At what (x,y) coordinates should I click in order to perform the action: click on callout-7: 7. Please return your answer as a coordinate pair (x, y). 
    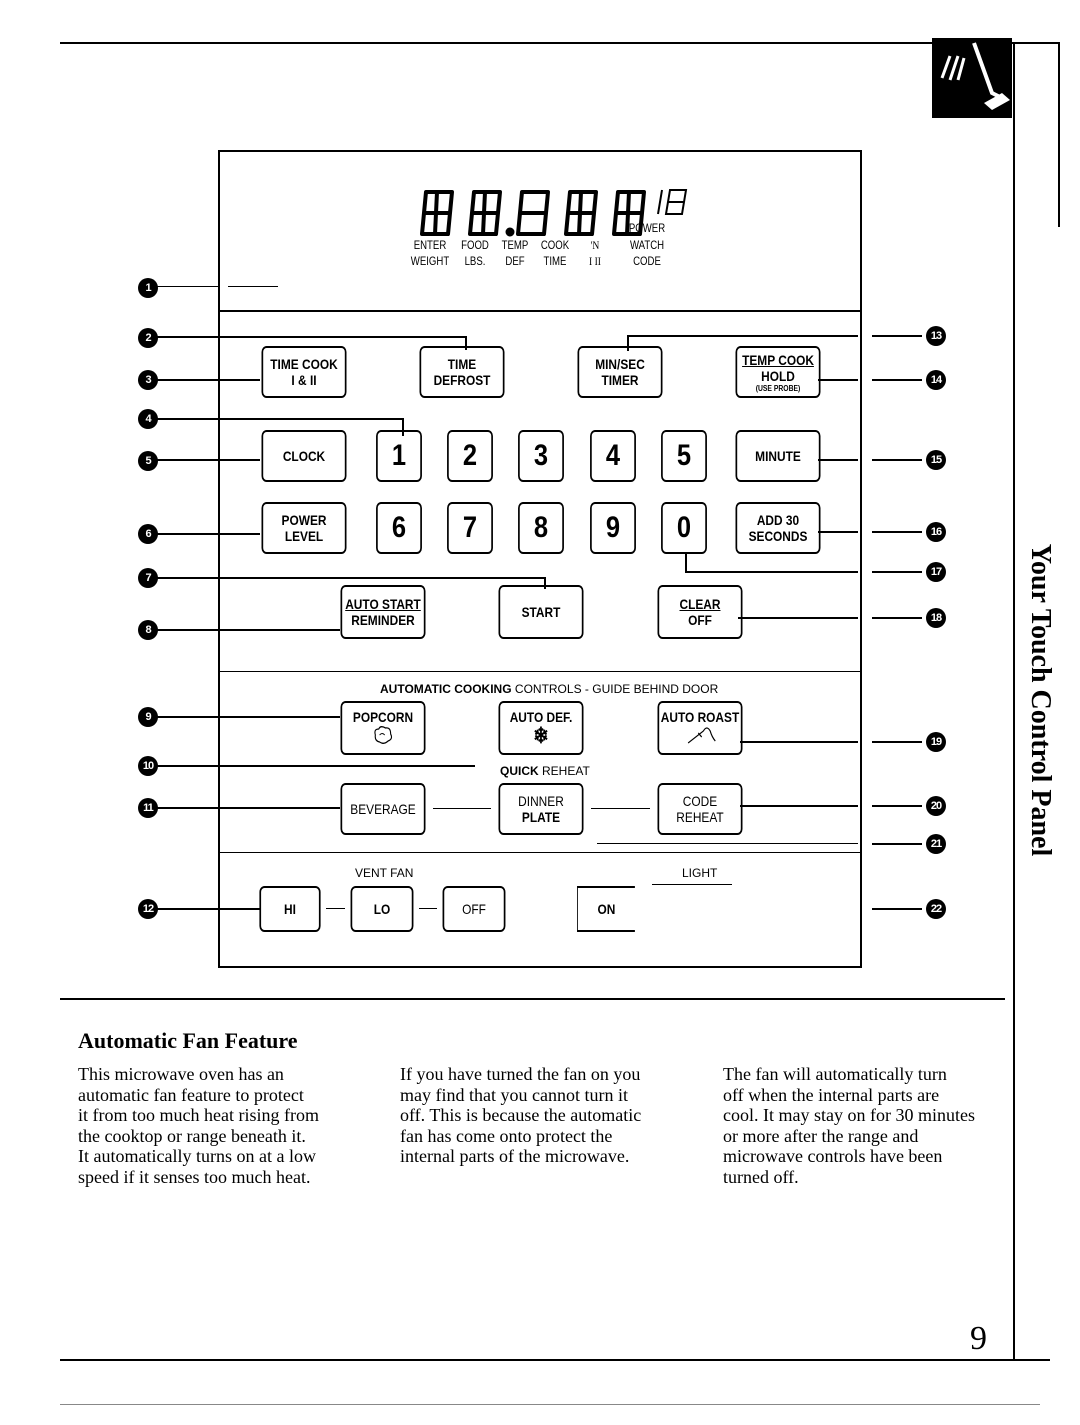
    Looking at the image, I should click on (148, 578).